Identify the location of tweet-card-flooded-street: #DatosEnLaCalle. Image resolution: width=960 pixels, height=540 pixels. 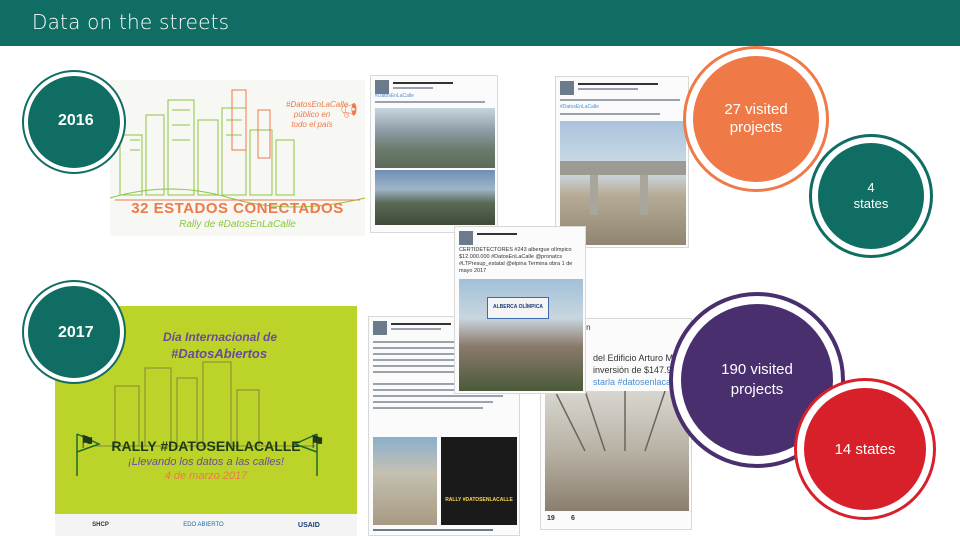
(434, 154).